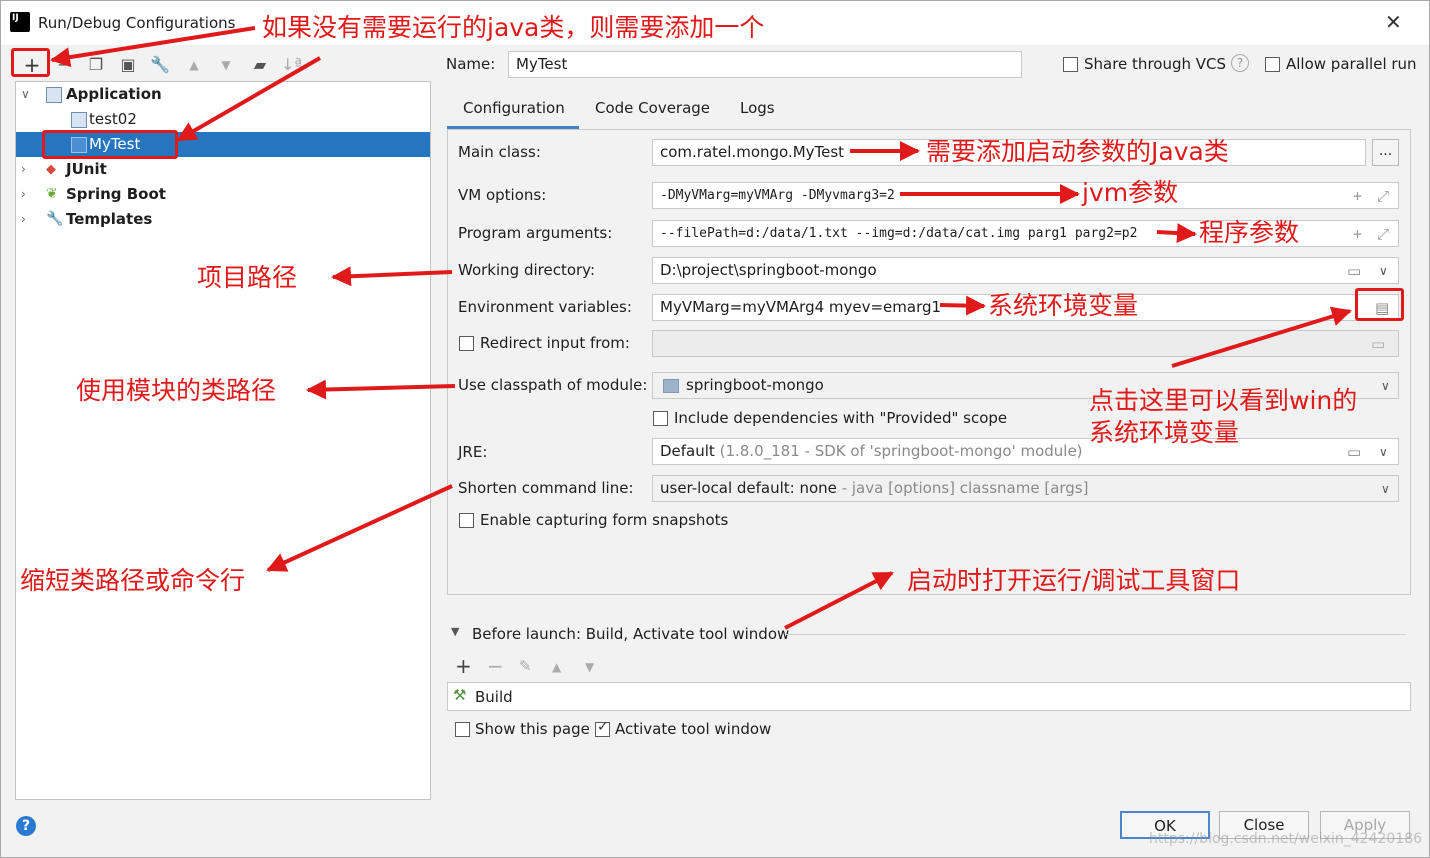 The height and width of the screenshot is (858, 1430). What do you see at coordinates (555, 343) in the screenshot?
I see `redirect-input-label: Redirect input from:` at bounding box center [555, 343].